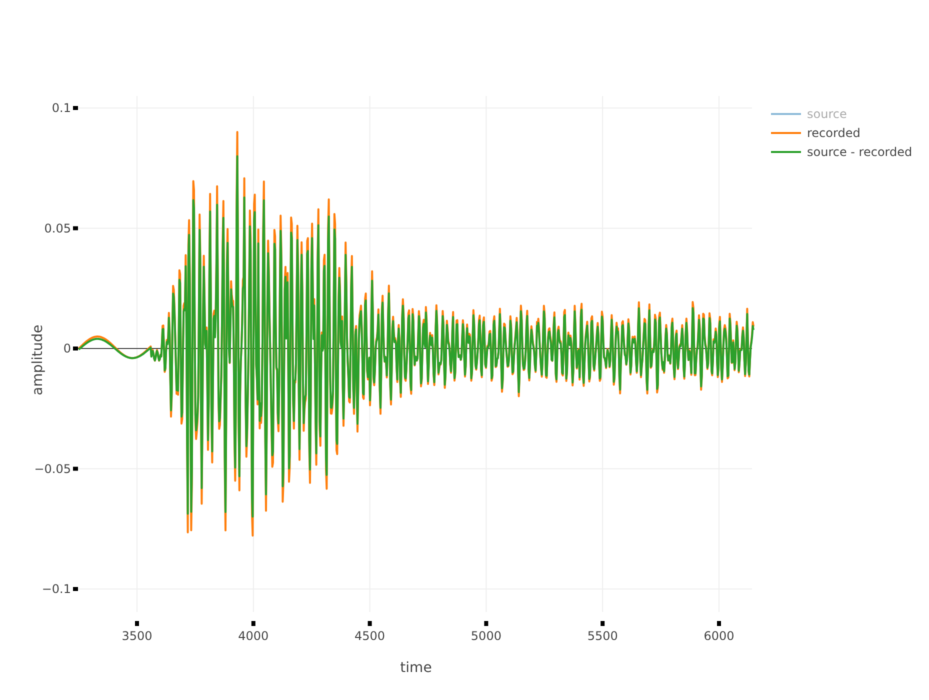 This screenshot has height=700, width=929. I want to click on tick-label: 4500, so click(370, 636).